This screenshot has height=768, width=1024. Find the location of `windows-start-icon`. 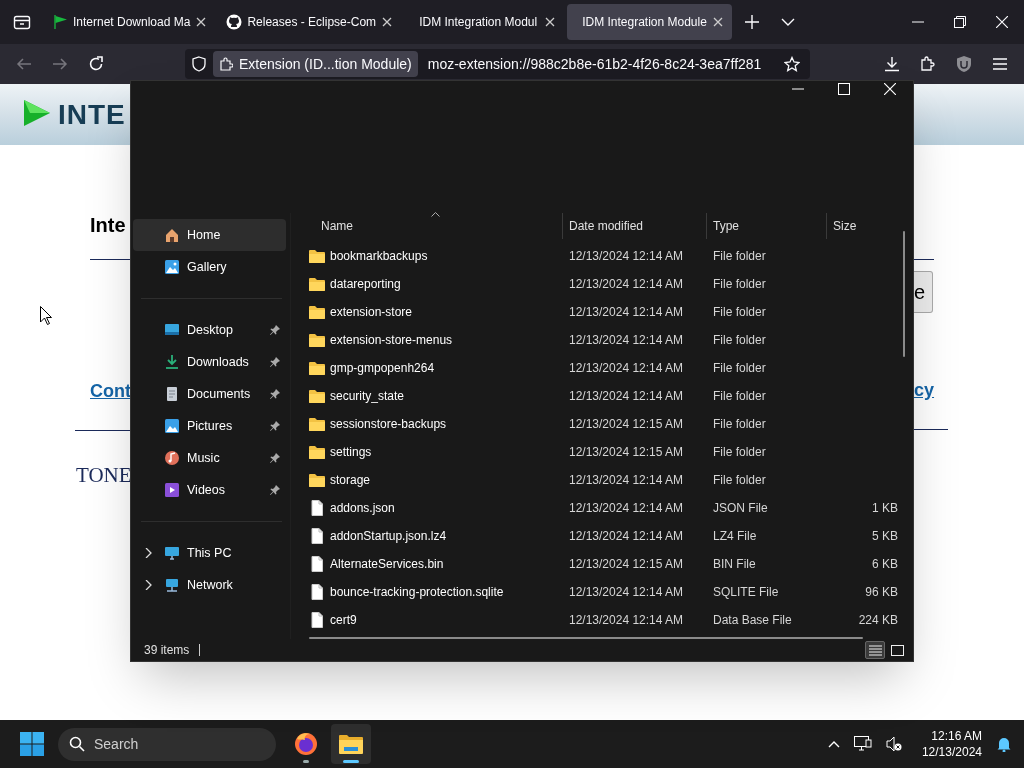

windows-start-icon is located at coordinates (32, 744).